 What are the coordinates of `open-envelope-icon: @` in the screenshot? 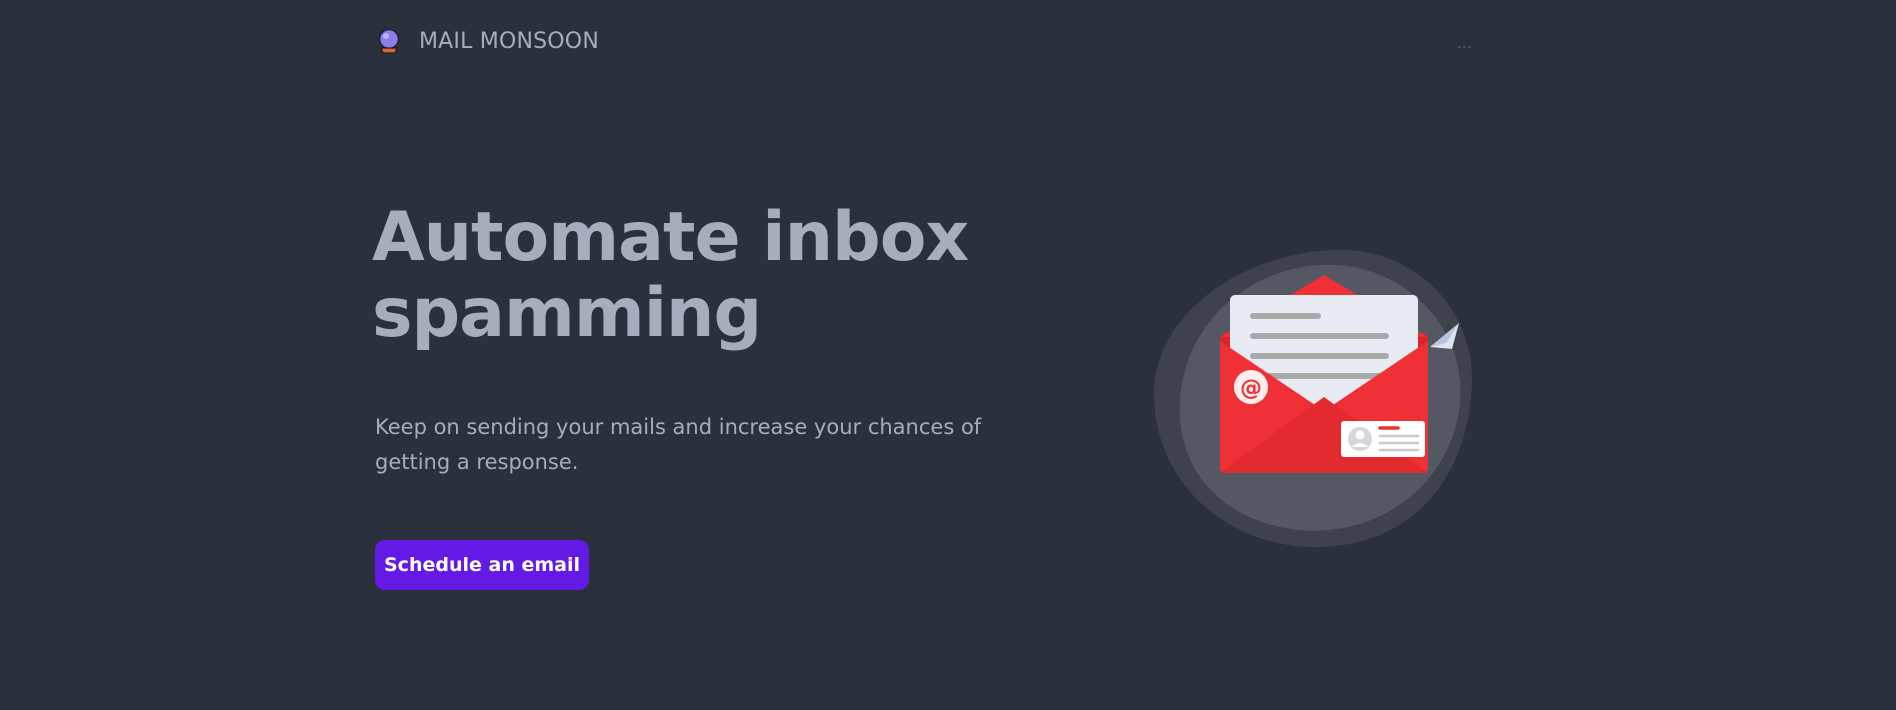 It's located at (1313, 398).